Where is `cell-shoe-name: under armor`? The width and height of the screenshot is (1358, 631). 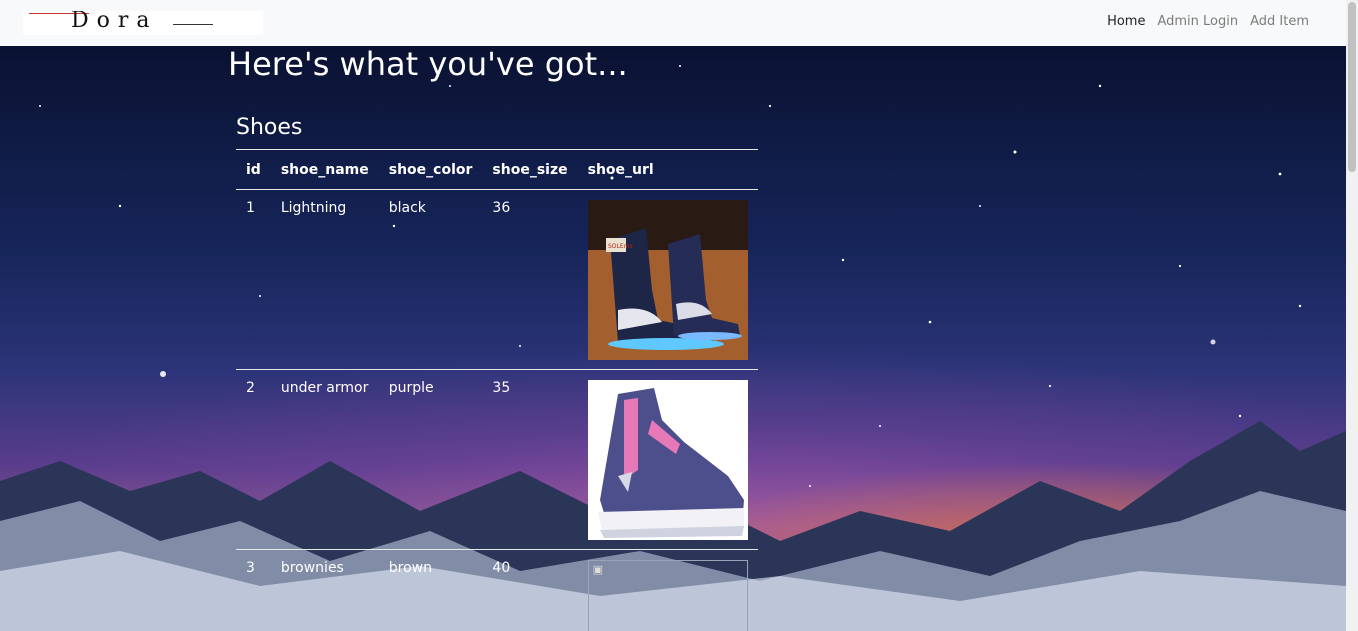
cell-shoe-name: under armor is located at coordinates (324, 459).